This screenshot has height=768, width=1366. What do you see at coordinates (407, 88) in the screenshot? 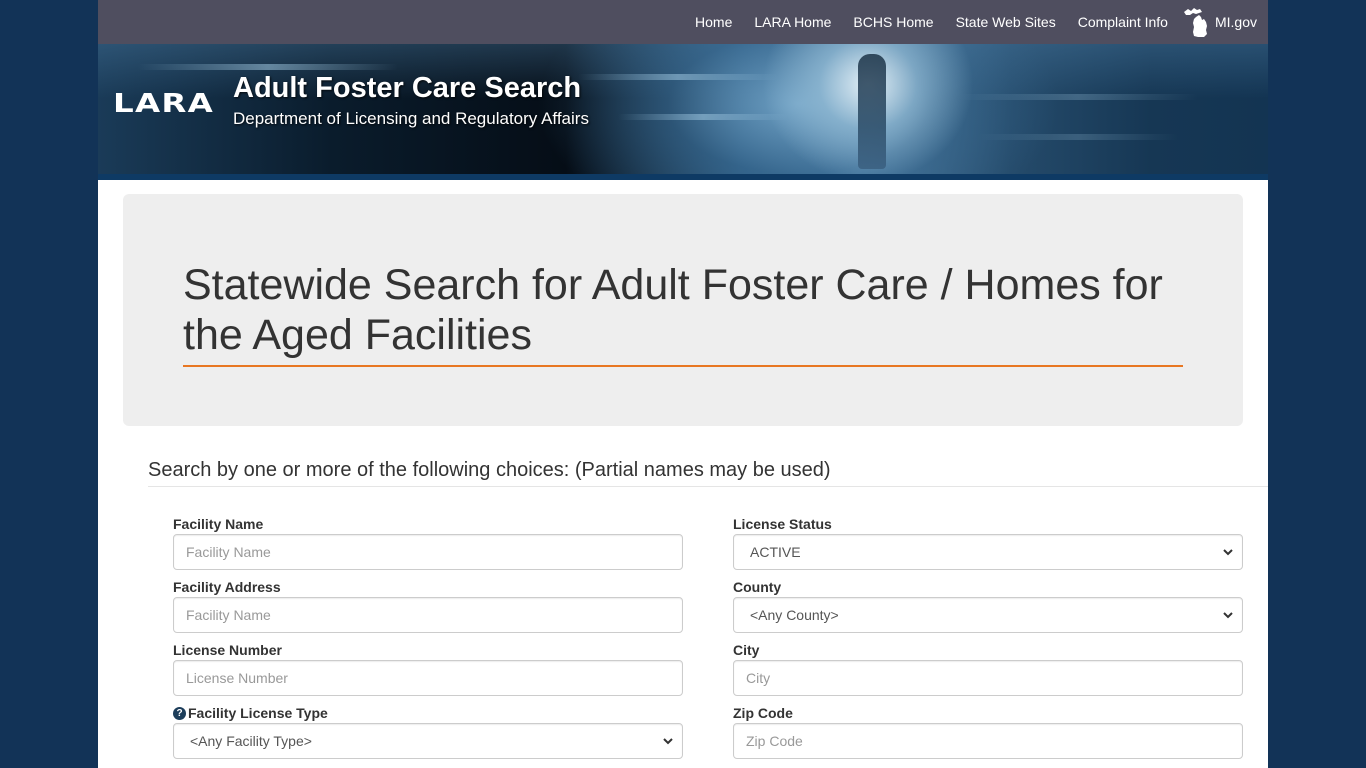
I see `site-title: Adult Foster Care Search` at bounding box center [407, 88].